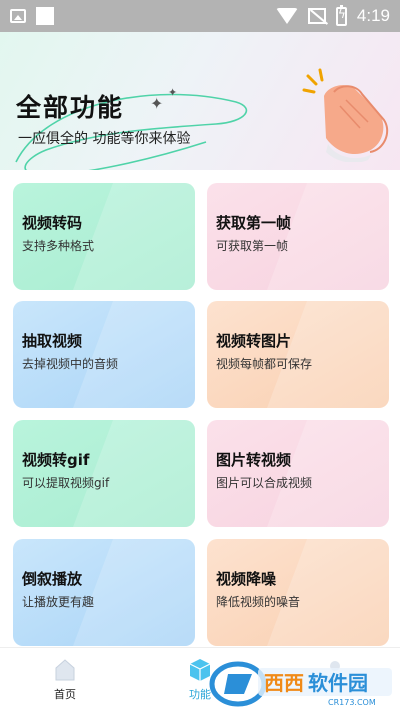 The image size is (400, 711). I want to click on battery-charging-icon, so click(341, 15).